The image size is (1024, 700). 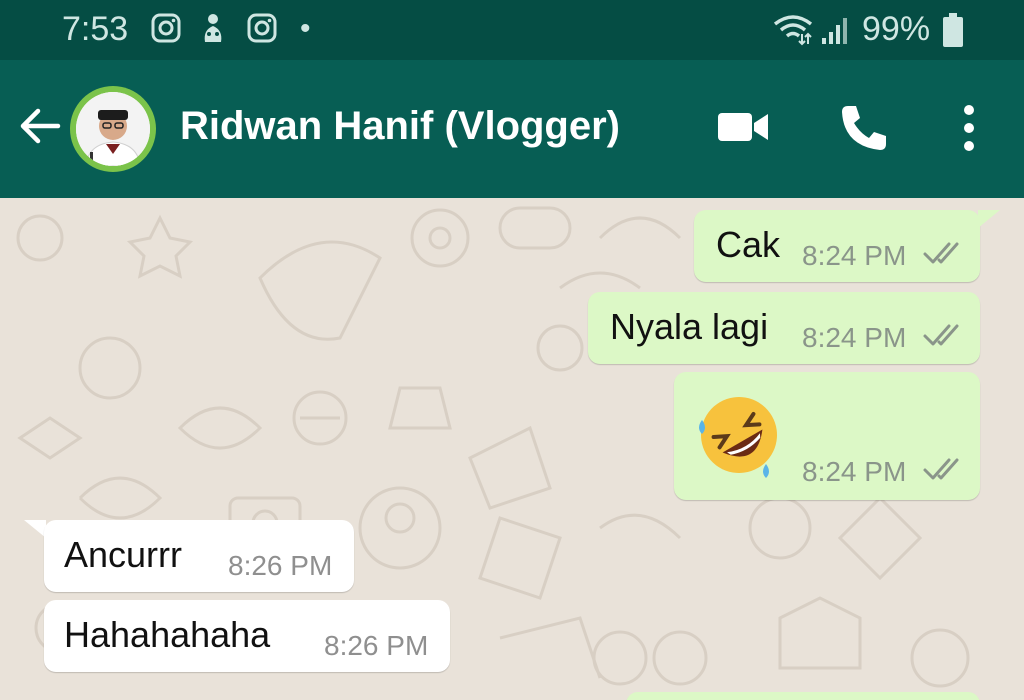 I want to click on message-text: Nyala lagi, so click(x=689, y=326).